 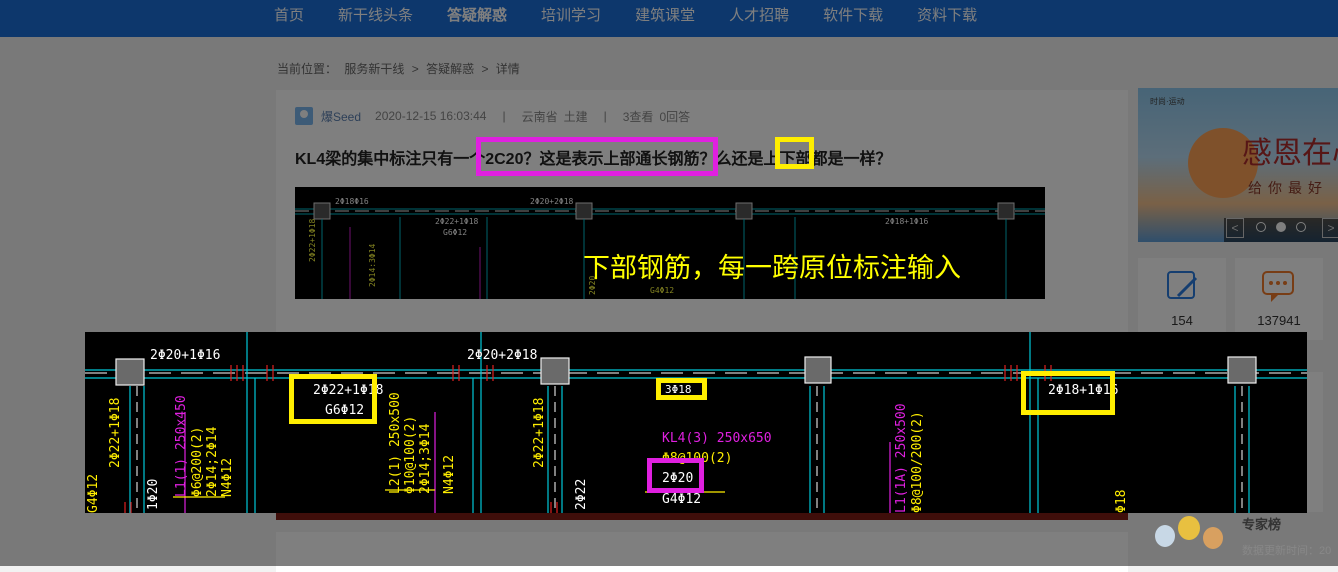 I want to click on expert-ranking-title: 专家榜, so click(x=1261, y=523).